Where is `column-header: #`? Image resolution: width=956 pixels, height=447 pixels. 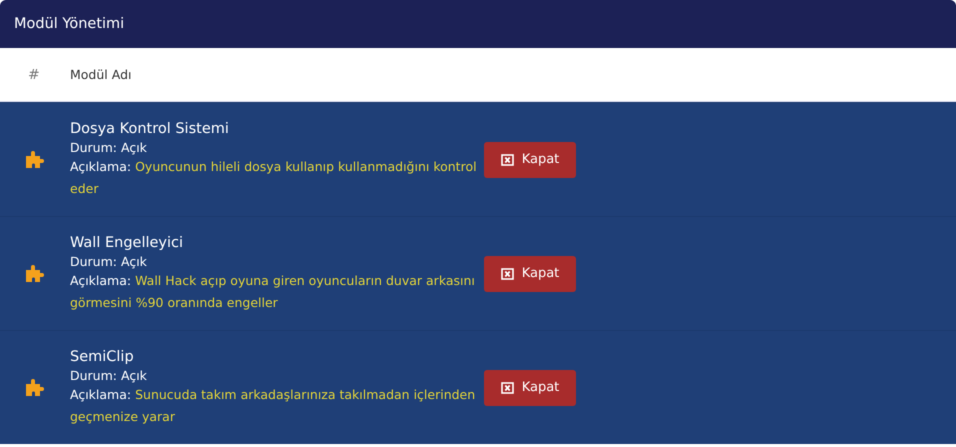 column-header: # is located at coordinates (34, 74).